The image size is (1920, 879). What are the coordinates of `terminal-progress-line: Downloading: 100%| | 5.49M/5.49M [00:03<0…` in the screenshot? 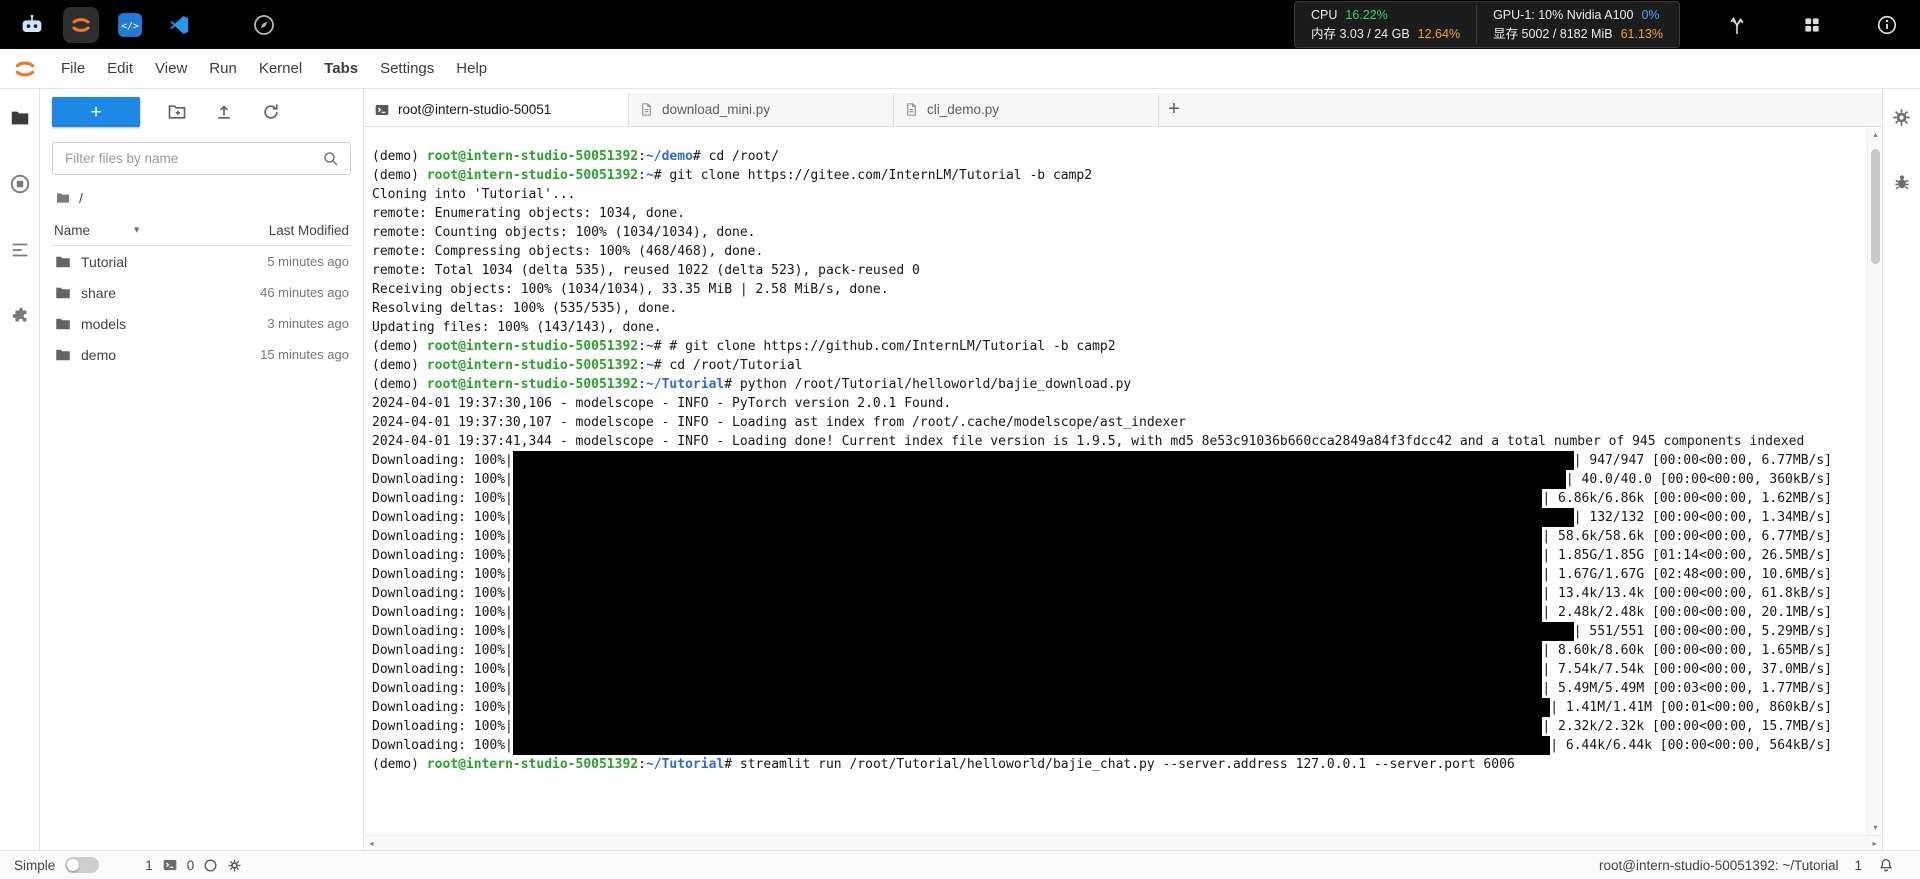 It's located at (1102, 688).